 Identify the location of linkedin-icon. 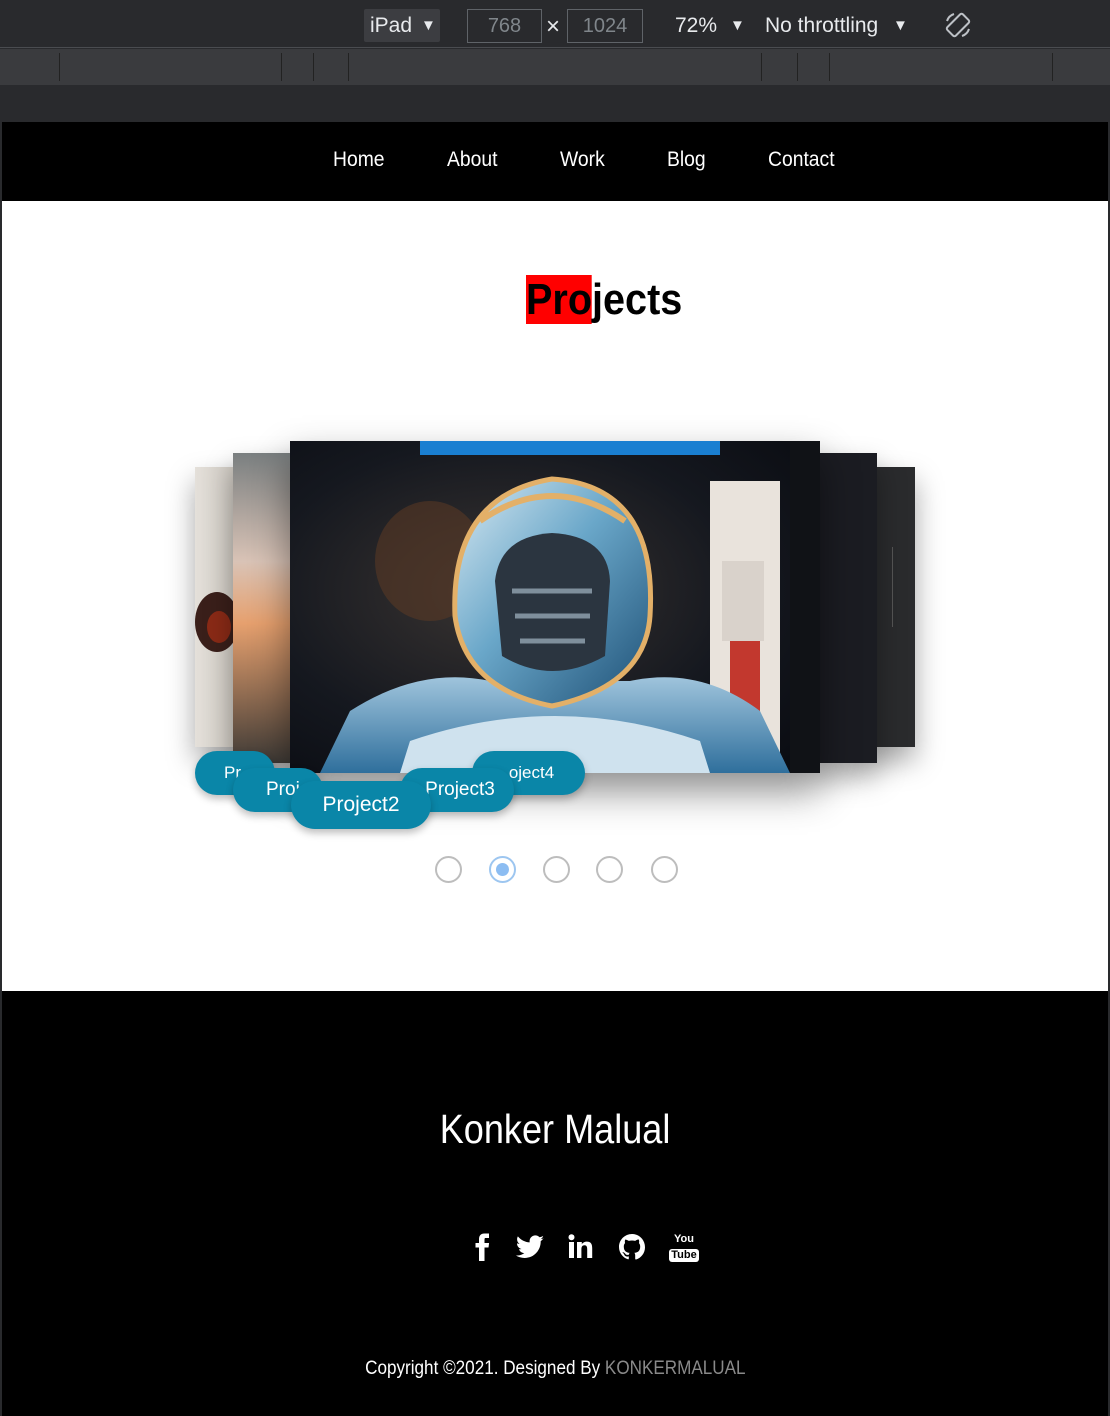
(581, 1247).